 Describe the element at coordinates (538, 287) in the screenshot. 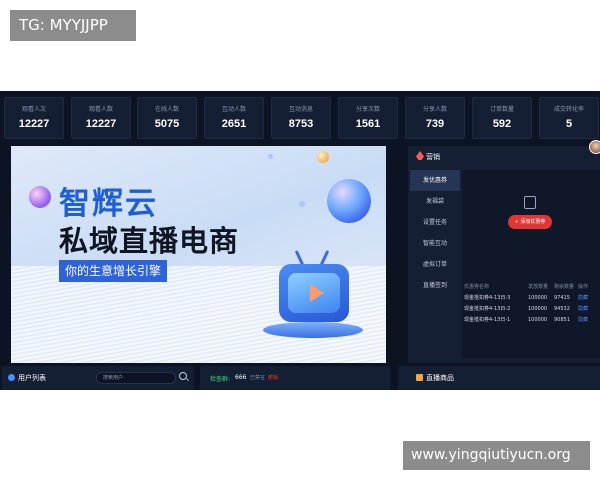

I see `column-header: 发放数量` at that location.